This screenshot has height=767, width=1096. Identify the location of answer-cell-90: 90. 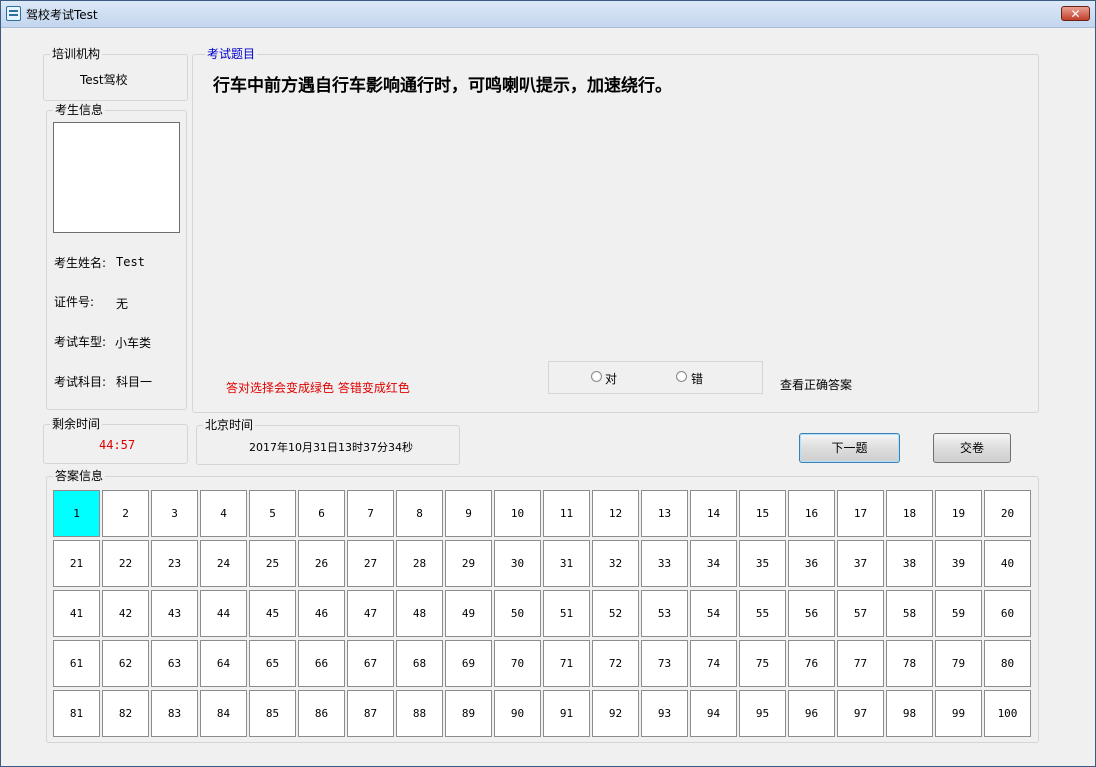
(517, 713).